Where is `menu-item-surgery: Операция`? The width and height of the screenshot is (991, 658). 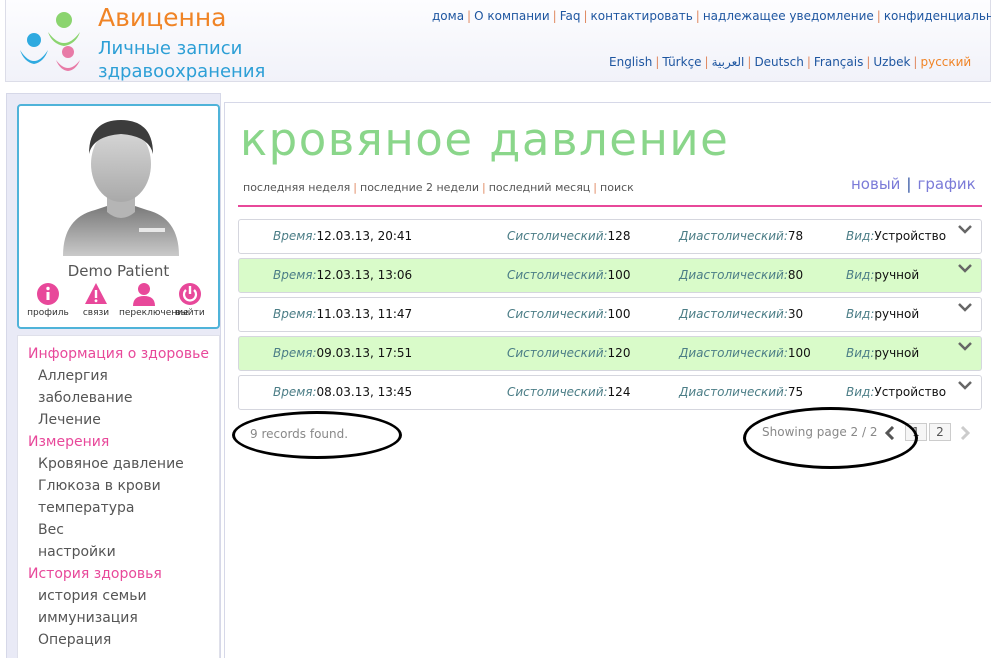
menu-item-surgery: Операция is located at coordinates (74, 640).